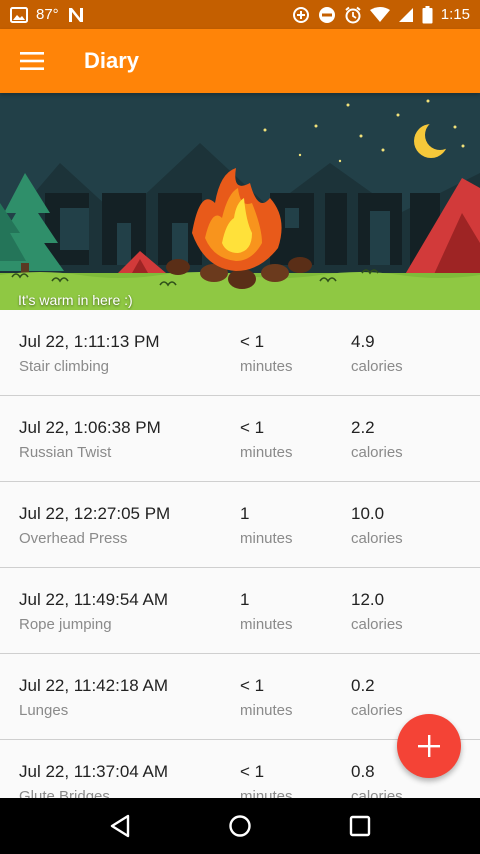 Image resolution: width=480 pixels, height=854 pixels. What do you see at coordinates (75, 300) in the screenshot?
I see `banner-caption: It's warm in here :)` at bounding box center [75, 300].